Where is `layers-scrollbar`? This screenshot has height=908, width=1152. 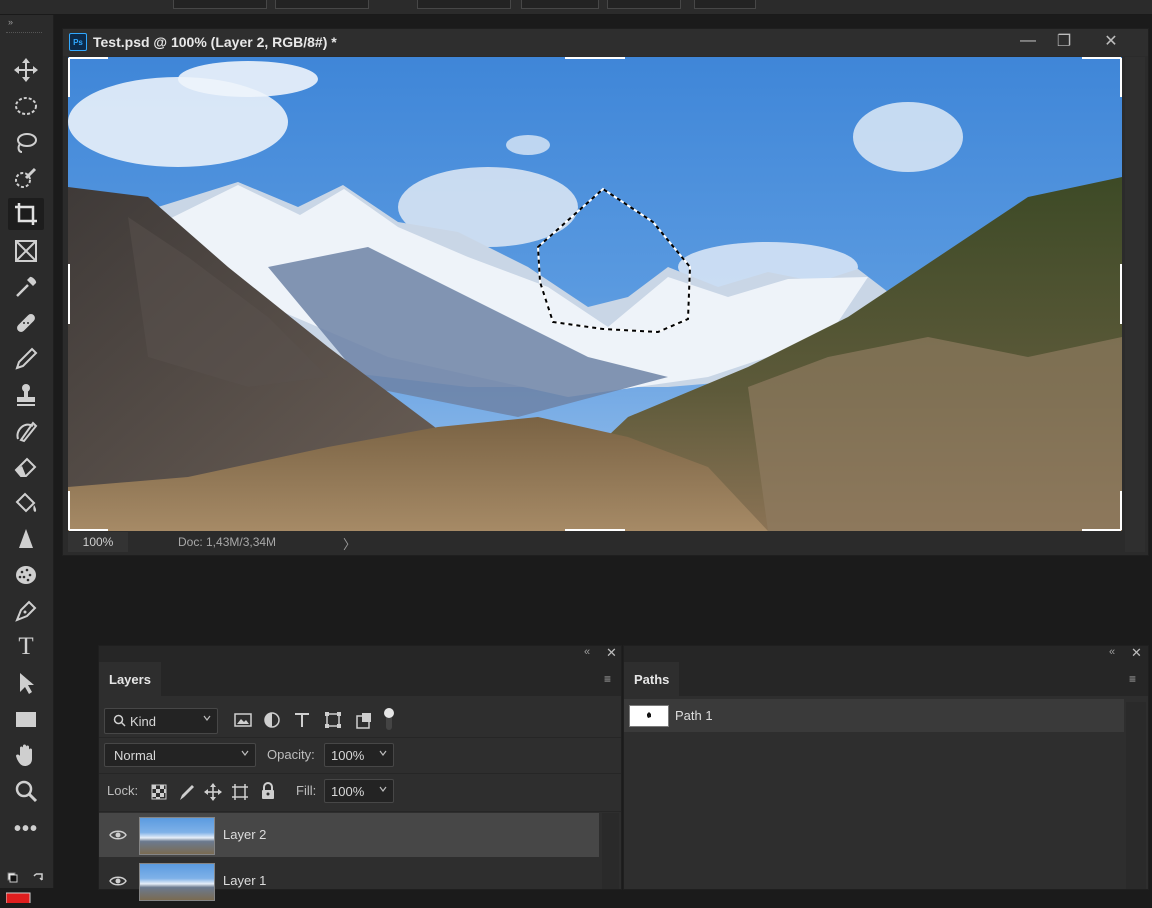 layers-scrollbar is located at coordinates (610, 851).